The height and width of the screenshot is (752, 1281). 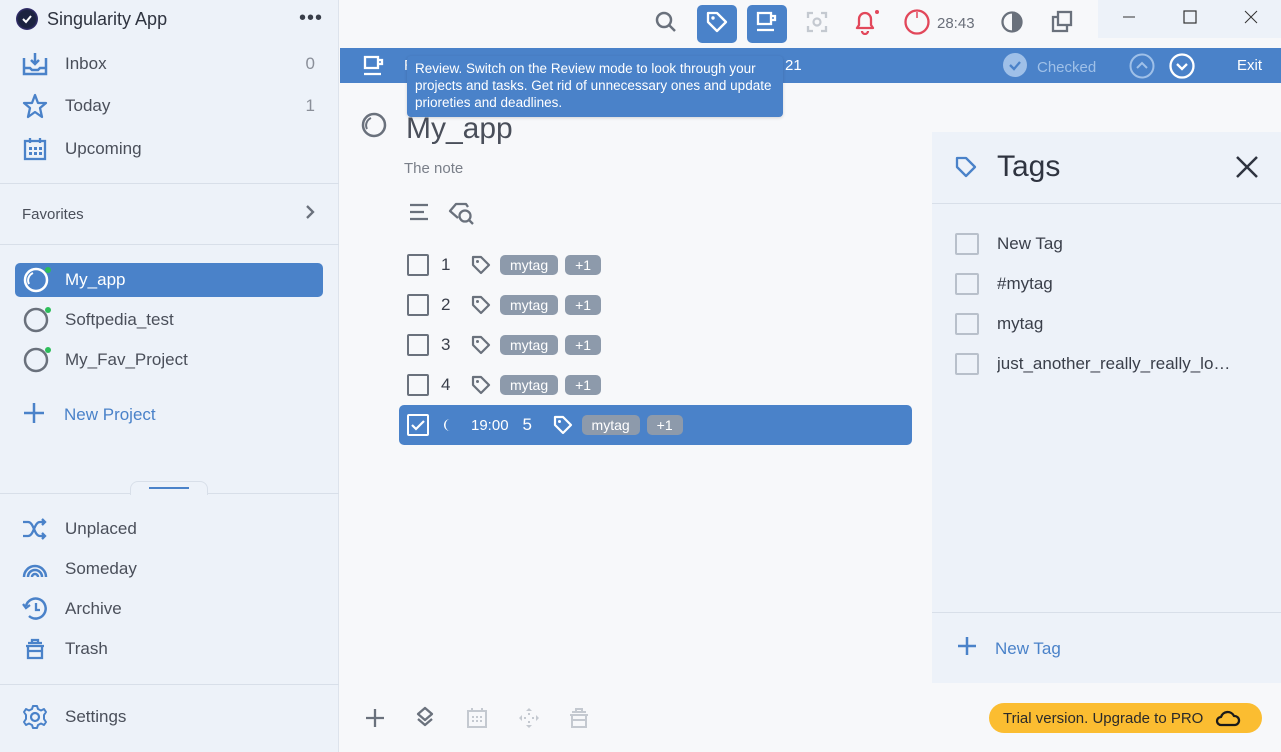 What do you see at coordinates (1250, 19) in the screenshot?
I see `close-window-button` at bounding box center [1250, 19].